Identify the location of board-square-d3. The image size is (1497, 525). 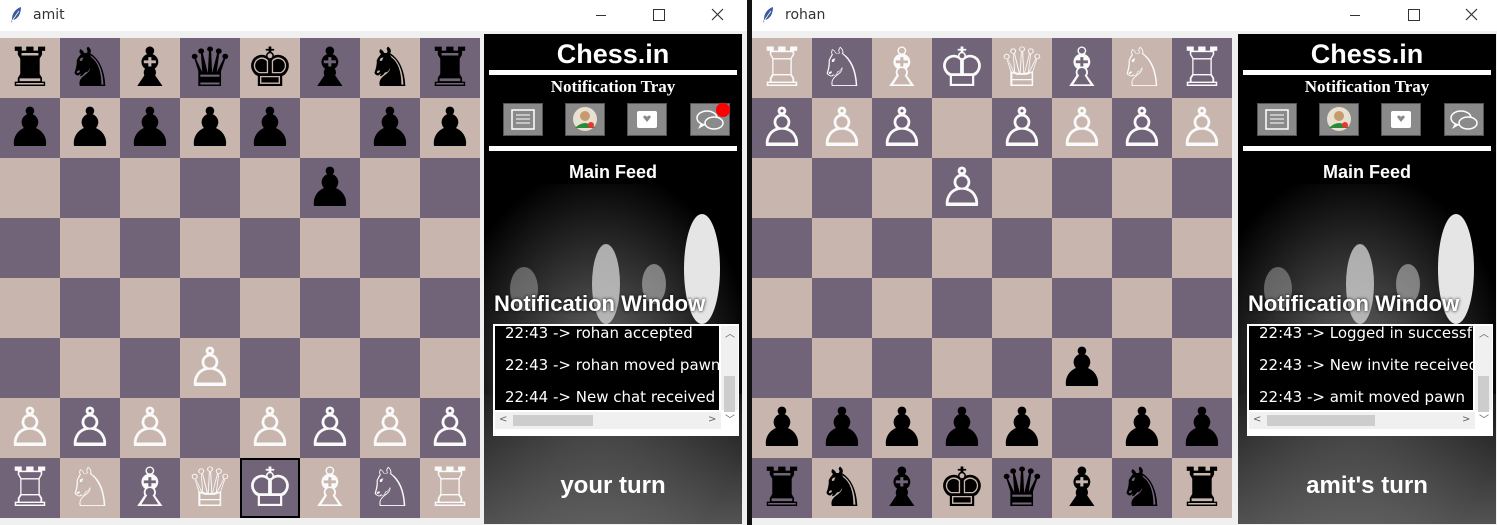
(962, 368).